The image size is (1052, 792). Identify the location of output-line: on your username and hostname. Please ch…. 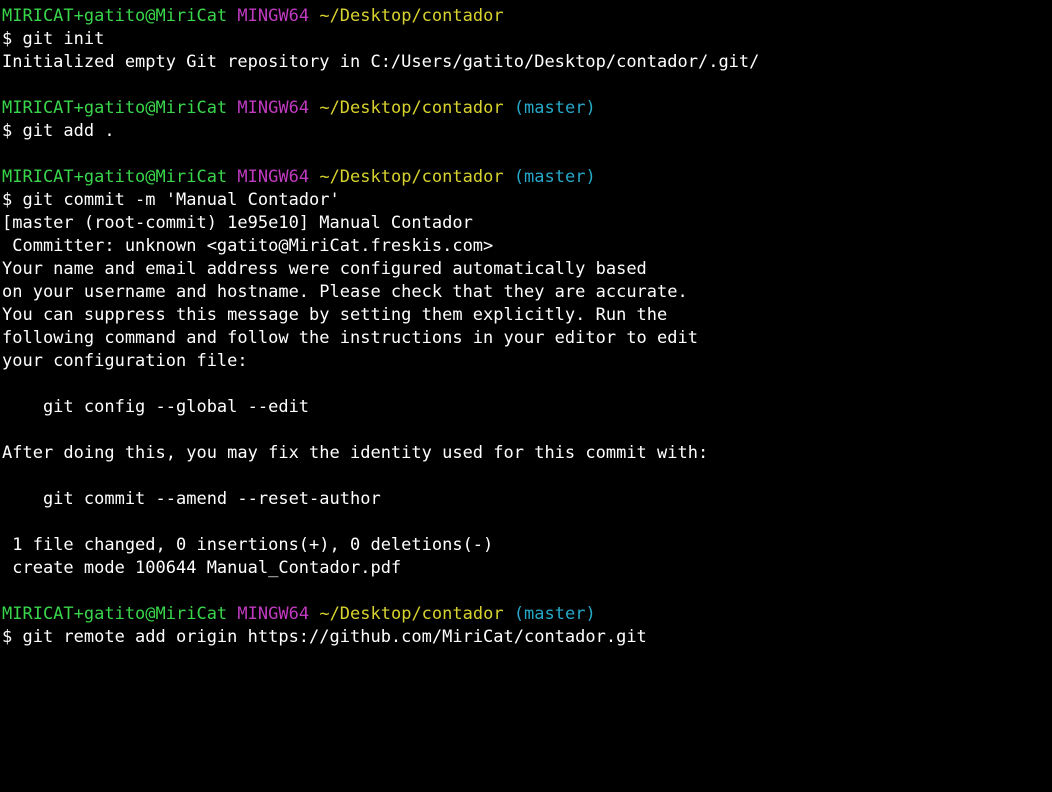
(527, 292).